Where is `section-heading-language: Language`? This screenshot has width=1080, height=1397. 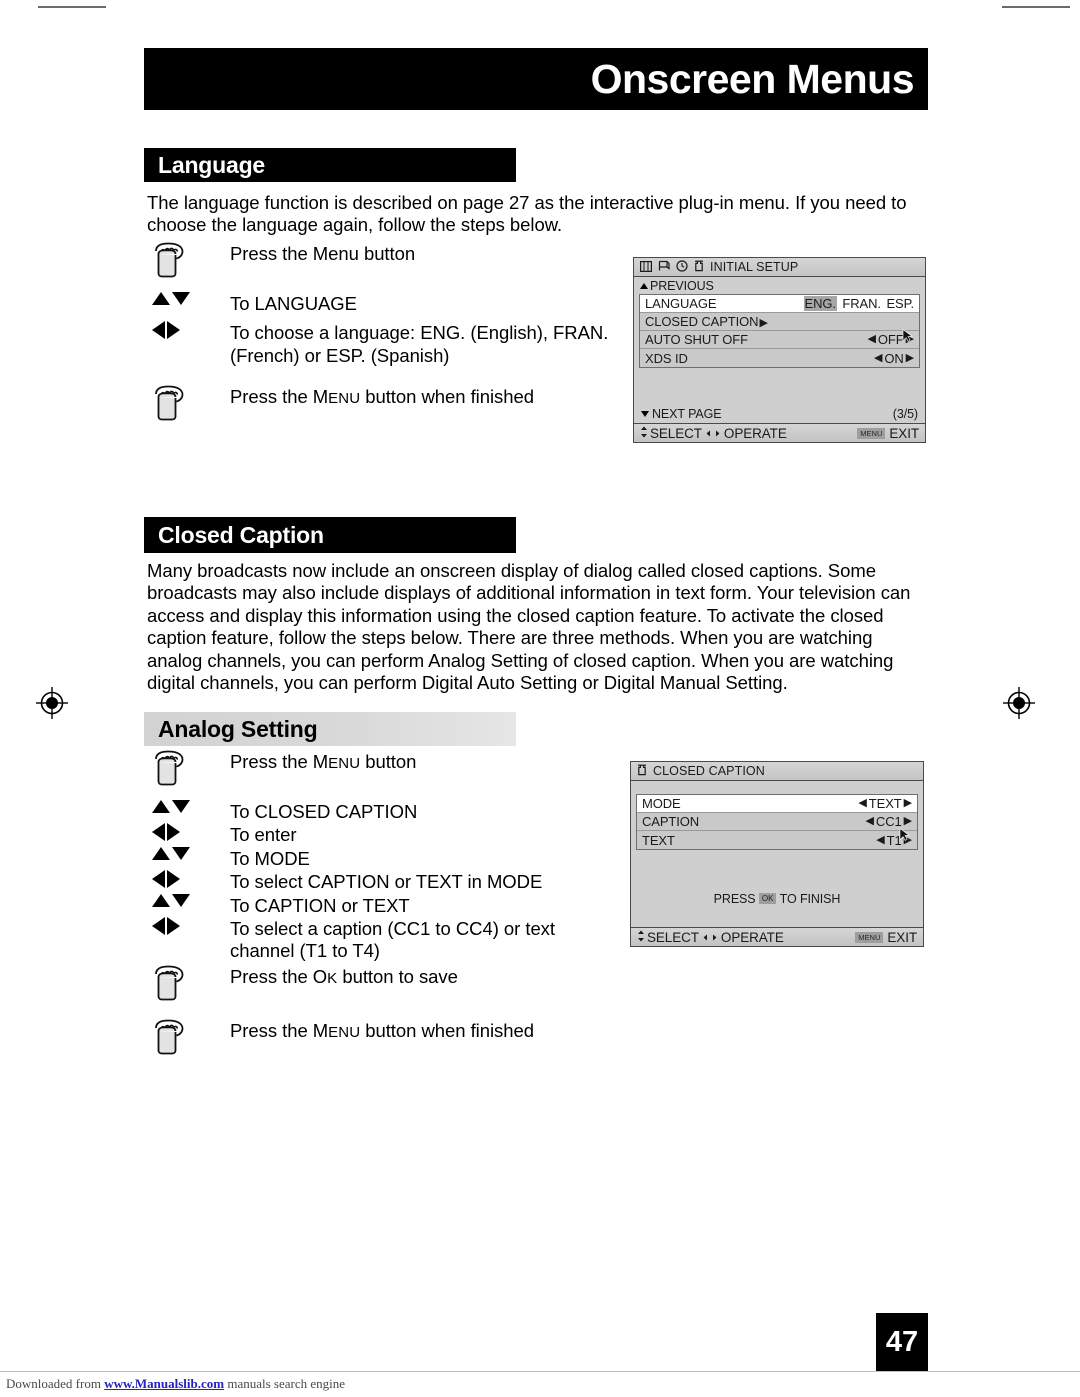
section-heading-language: Language is located at coordinates (330, 165).